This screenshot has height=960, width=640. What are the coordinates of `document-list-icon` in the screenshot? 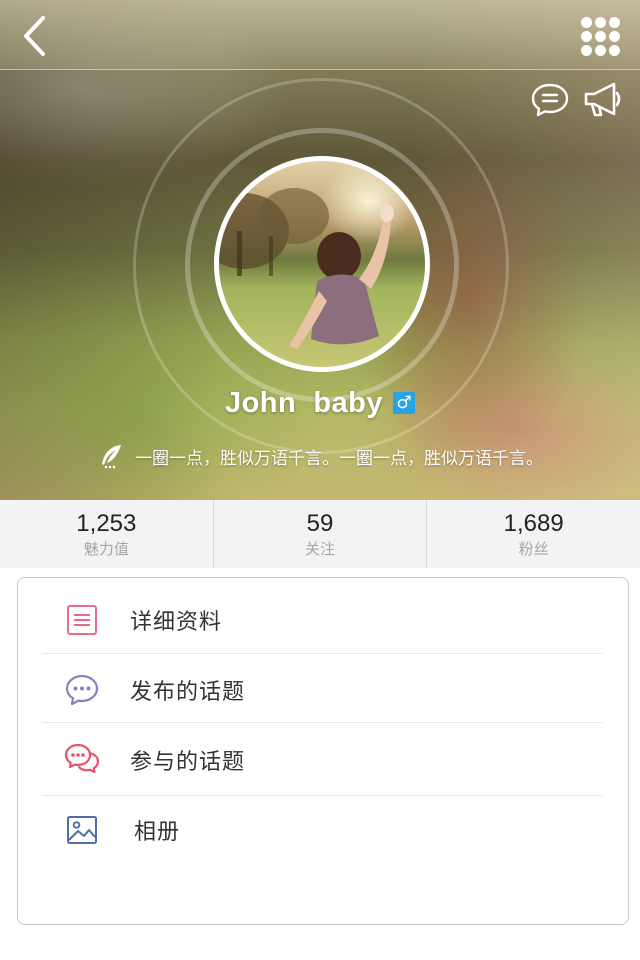 It's located at (82, 620).